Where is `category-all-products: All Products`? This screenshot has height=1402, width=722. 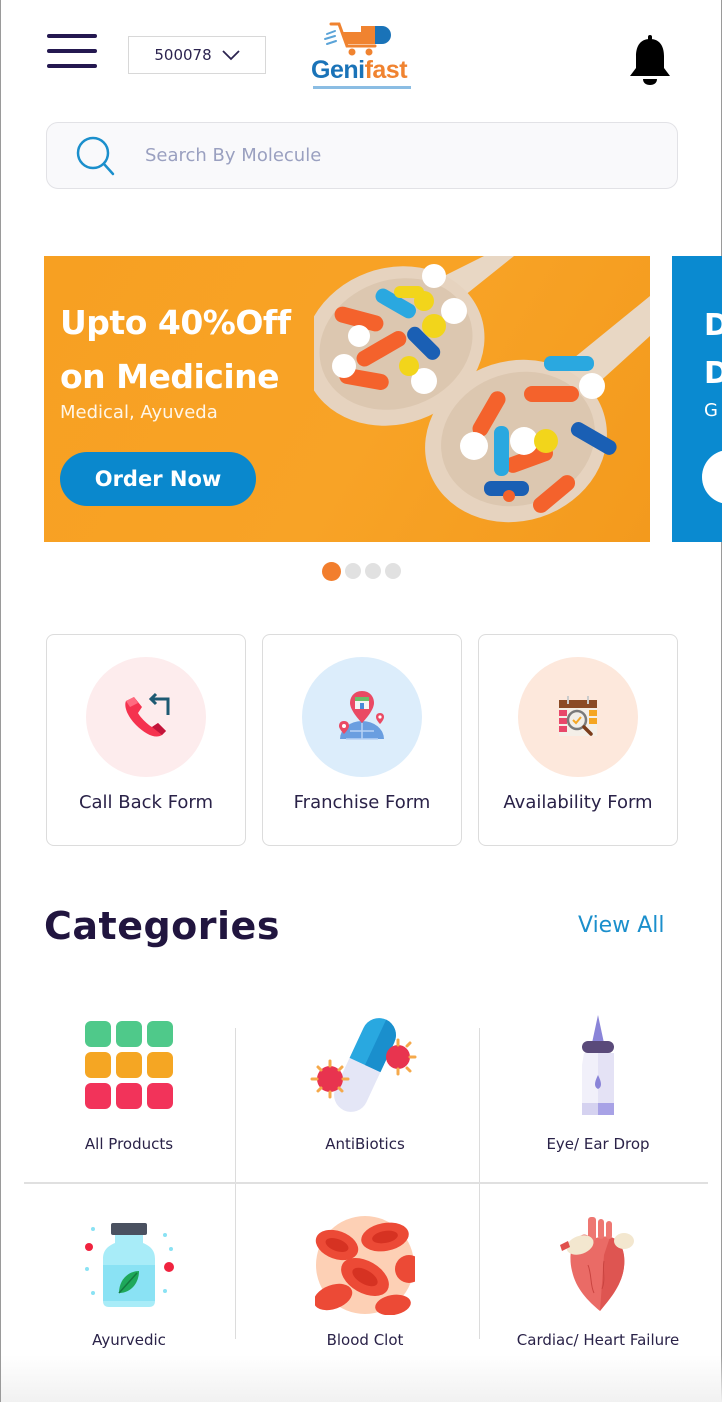
category-all-products: All Products is located at coordinates (129, 1092).